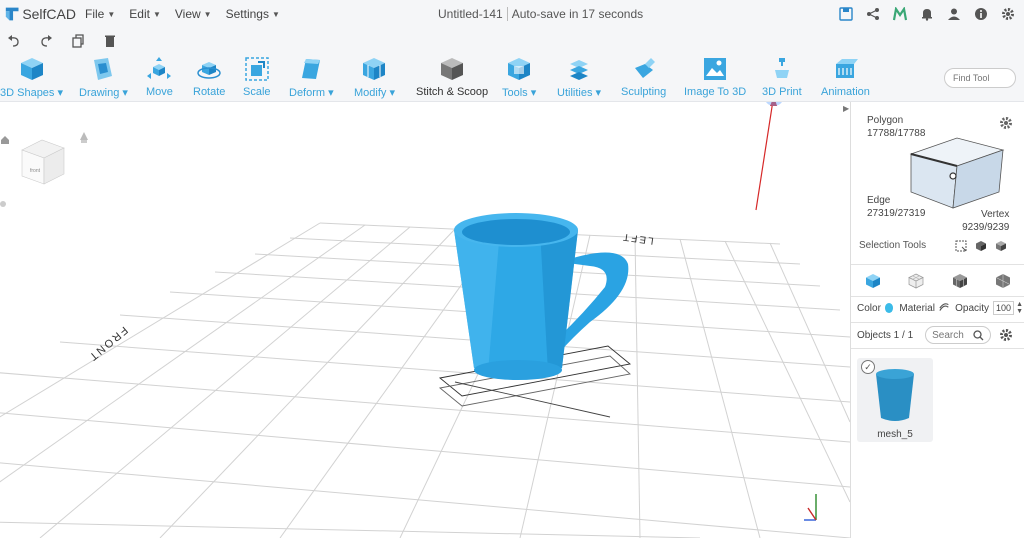 This screenshot has width=1024, height=538. Describe the element at coordinates (519, 93) in the screenshot. I see `tool-tools-label: Tools ▾` at that location.